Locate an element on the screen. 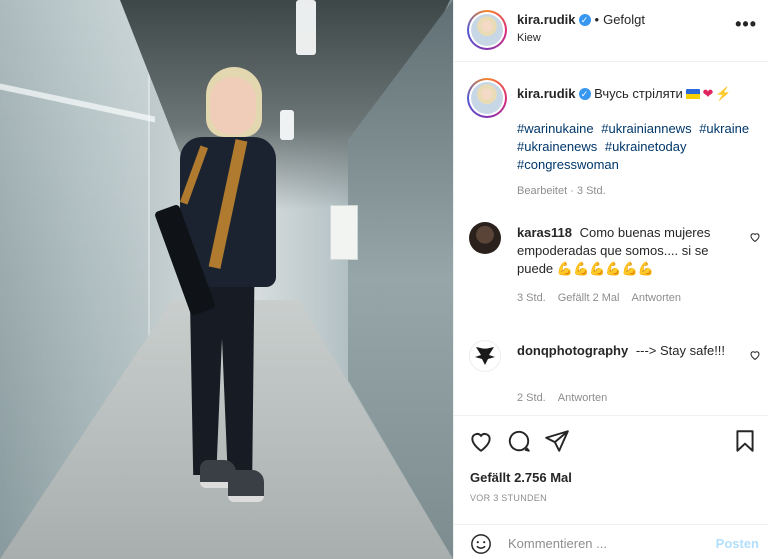 The image size is (768, 559). like-heart-icon is located at coordinates (481, 443).